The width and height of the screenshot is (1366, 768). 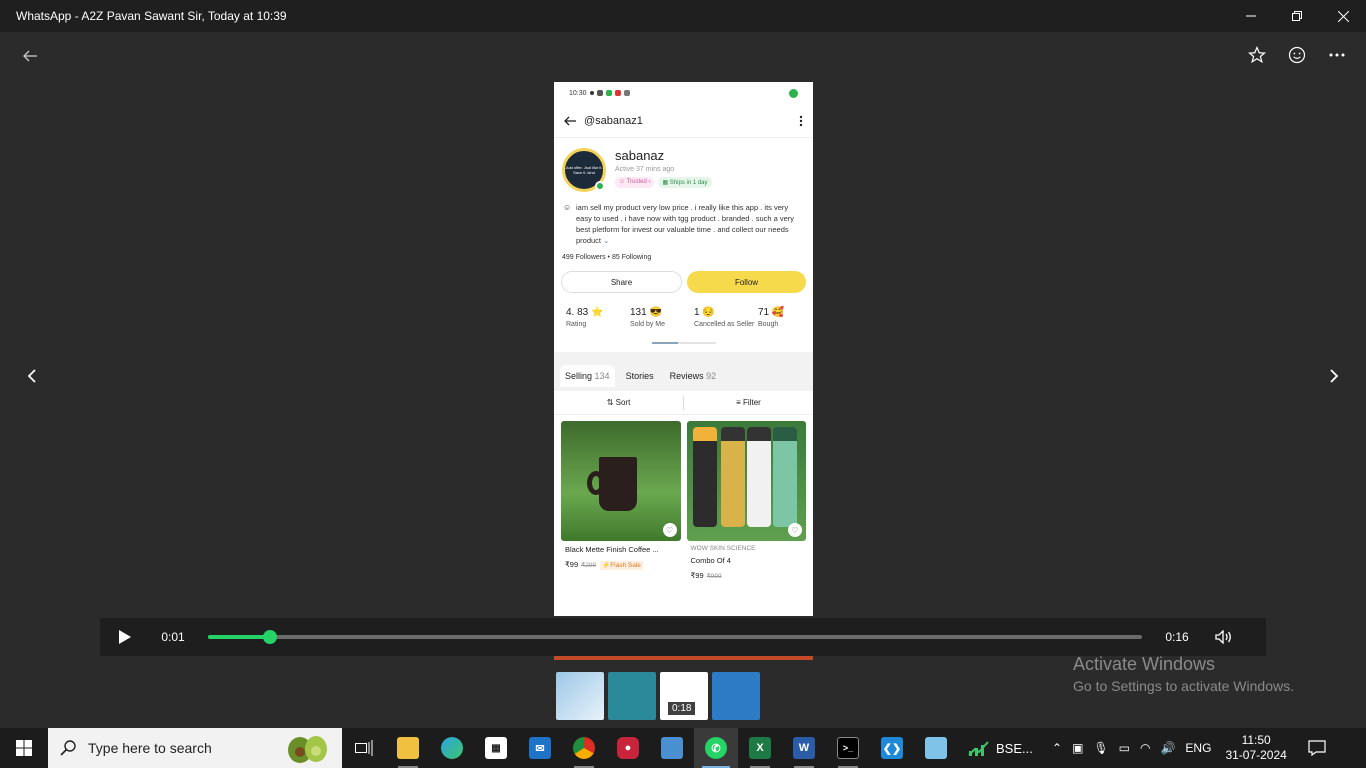 I want to click on notification-center-button, so click(x=1317, y=748).